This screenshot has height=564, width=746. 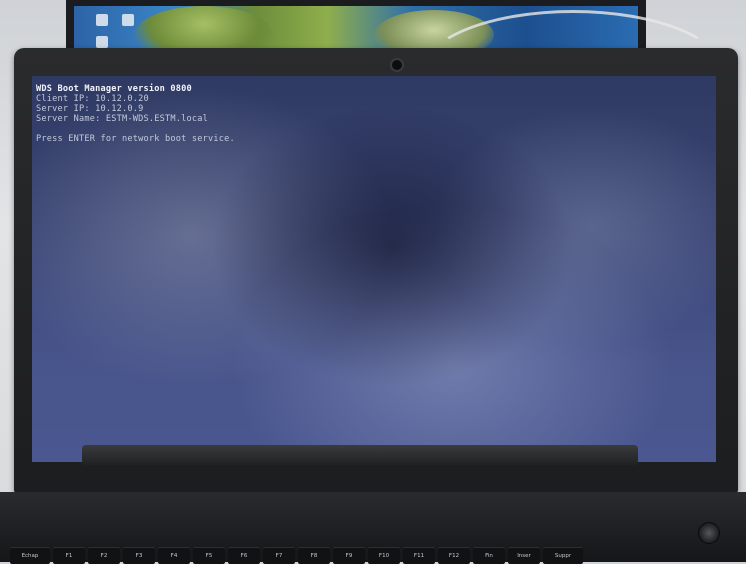 What do you see at coordinates (489, 555) in the screenshot?
I see `key-end: Fin` at bounding box center [489, 555].